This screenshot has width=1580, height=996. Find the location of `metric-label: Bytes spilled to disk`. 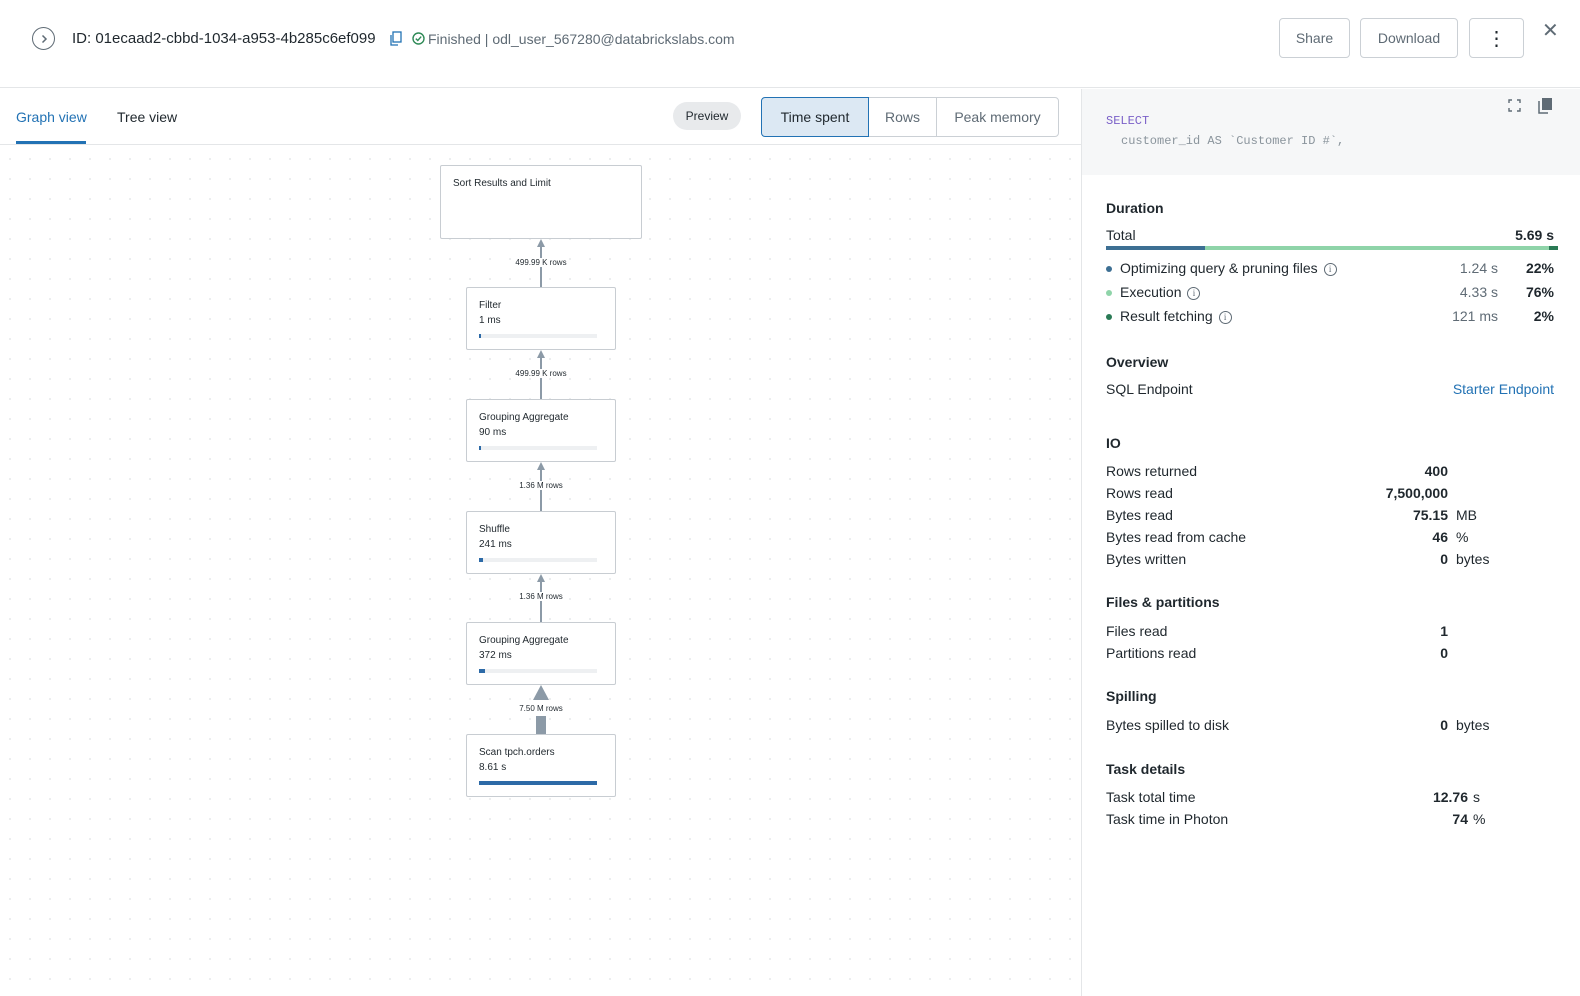

metric-label: Bytes spilled to disk is located at coordinates (1167, 725).